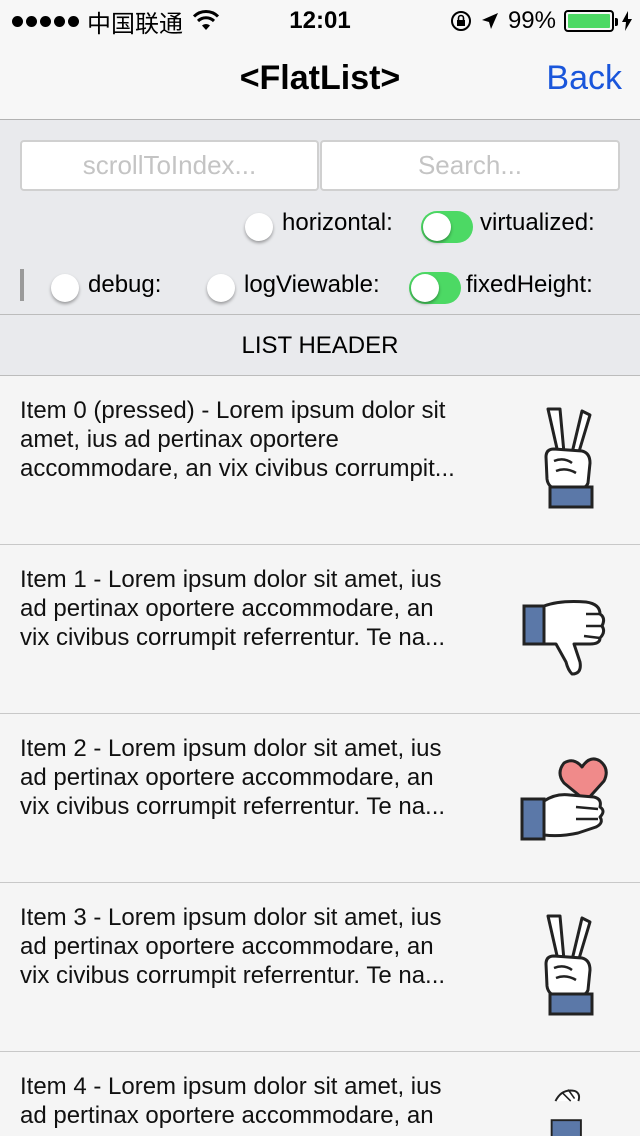 This screenshot has width=640, height=1136. Describe the element at coordinates (320, 20) in the screenshot. I see `status-bar: 中国联通 12:01 99%` at that location.